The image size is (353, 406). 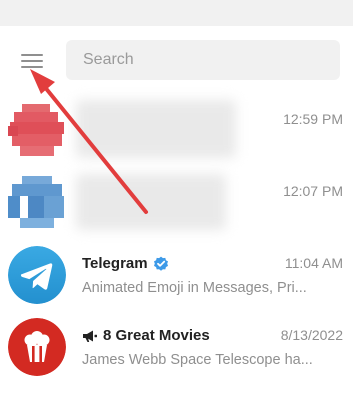 I want to click on chat-title-row: 8 Great Movies, so click(x=146, y=335).